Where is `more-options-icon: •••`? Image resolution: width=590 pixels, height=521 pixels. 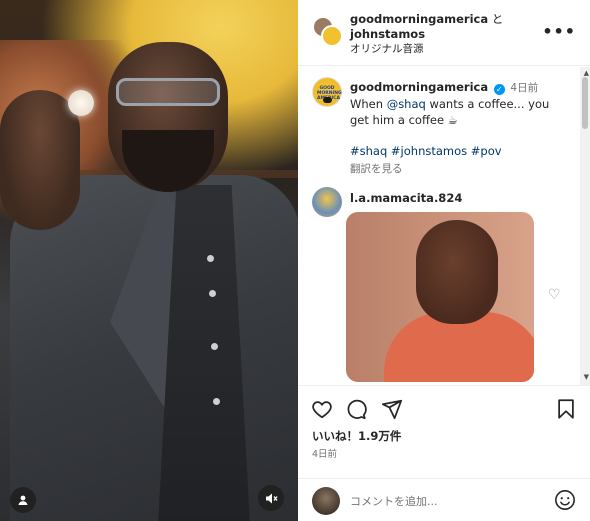 more-options-icon: ••• is located at coordinates (559, 31).